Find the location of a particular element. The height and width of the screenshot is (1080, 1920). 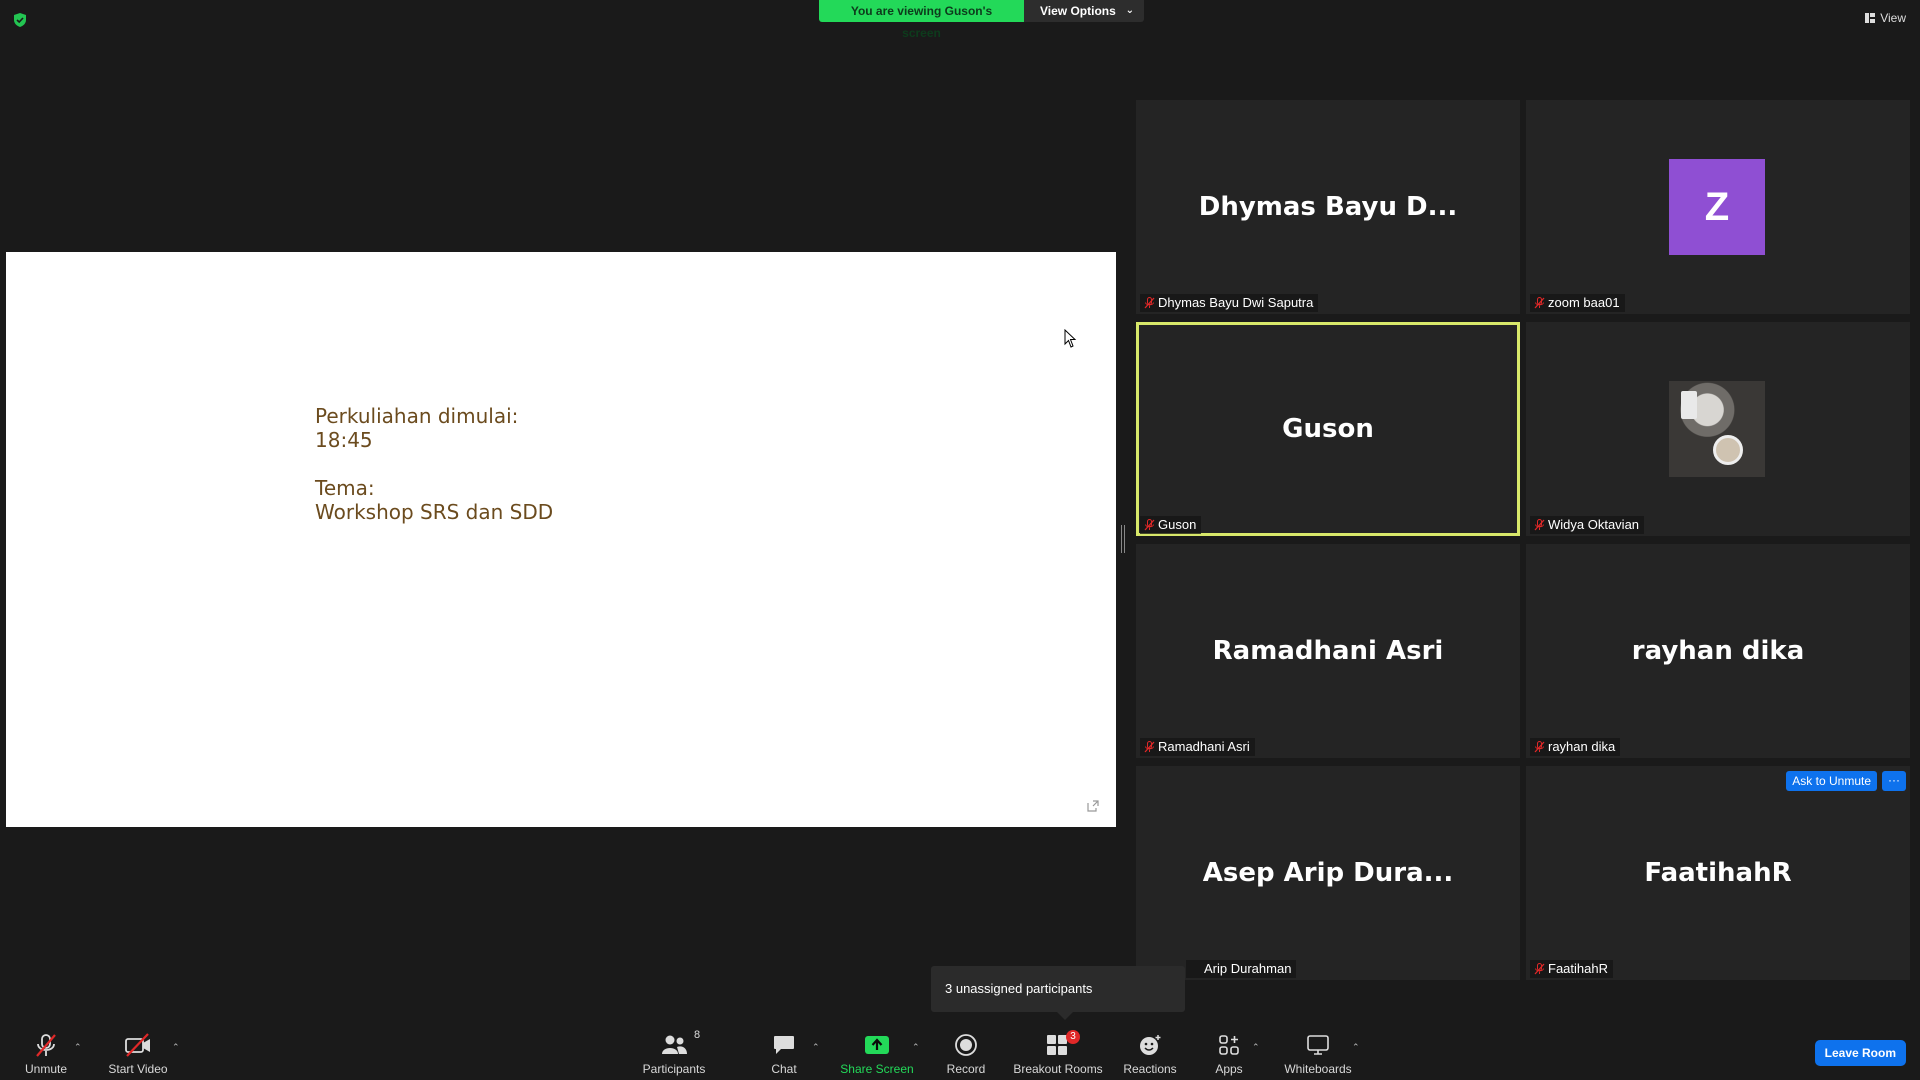

participant-label-text: FaatihahR is located at coordinates (1578, 968).